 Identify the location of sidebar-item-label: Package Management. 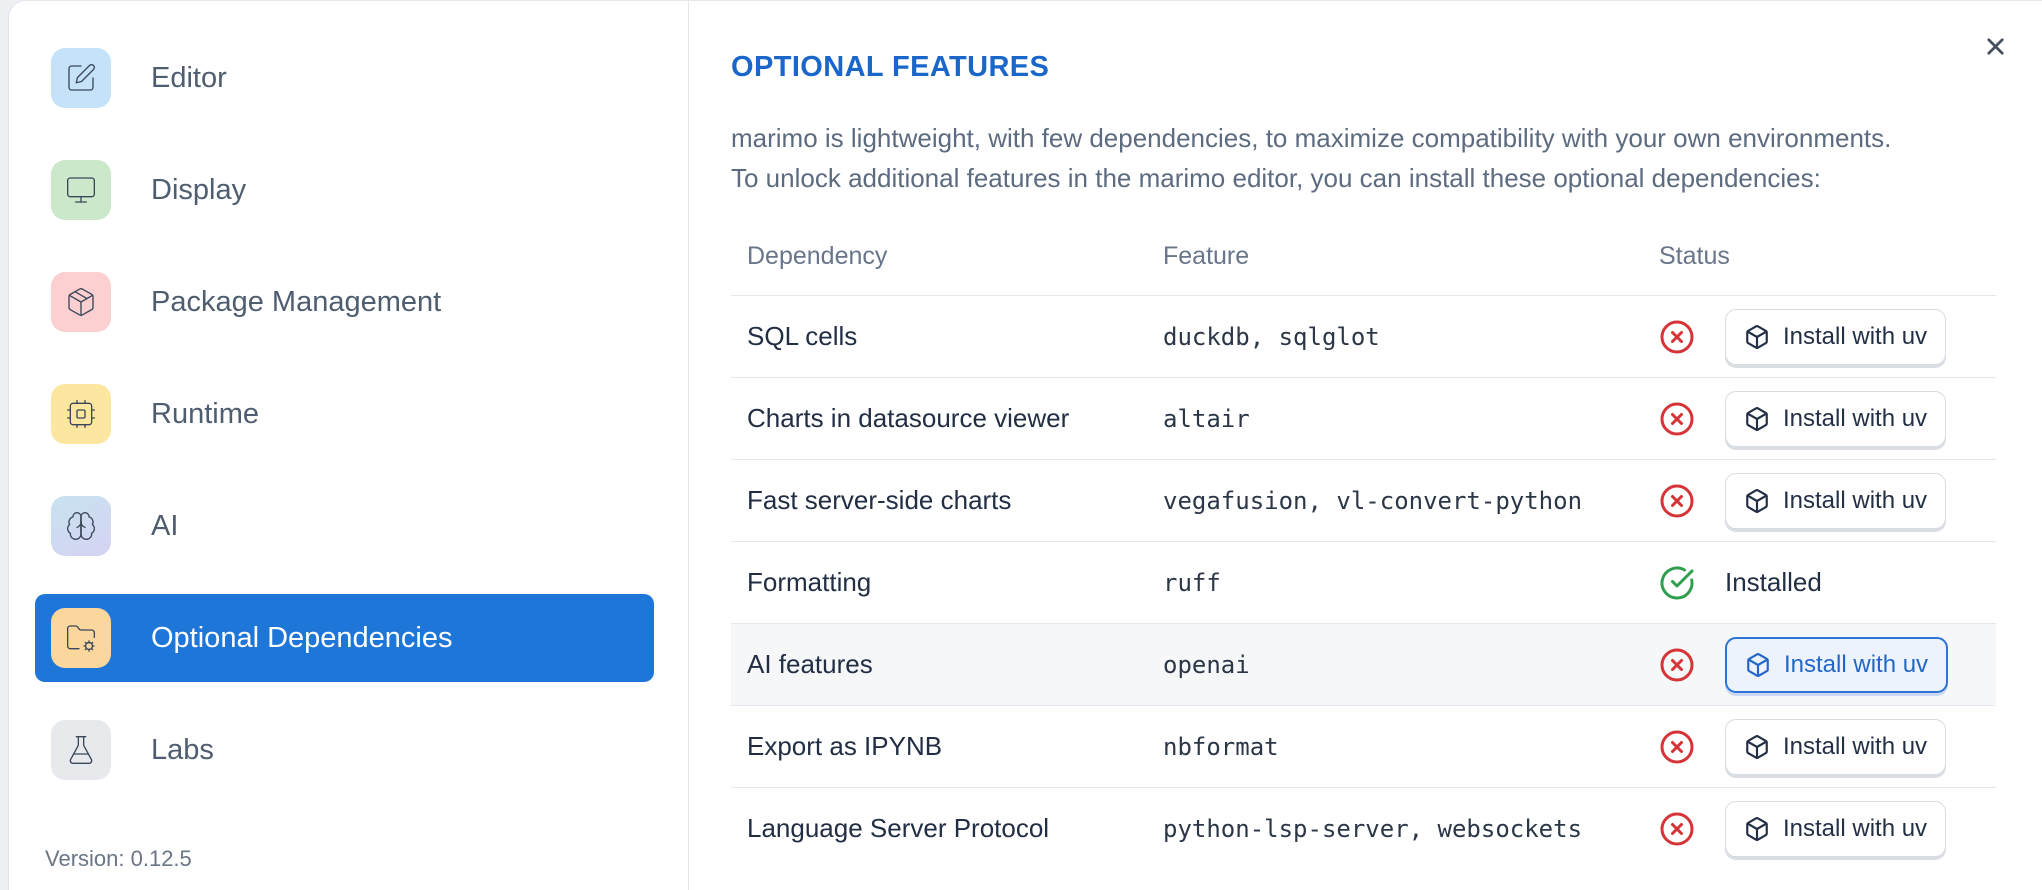
(296, 301).